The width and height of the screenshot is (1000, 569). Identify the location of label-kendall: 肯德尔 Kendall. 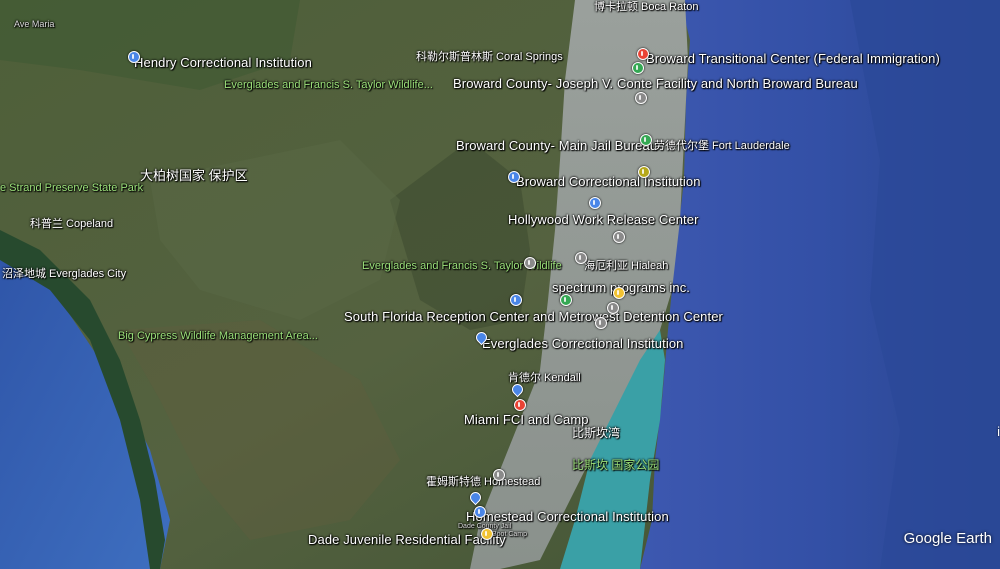
(544, 378).